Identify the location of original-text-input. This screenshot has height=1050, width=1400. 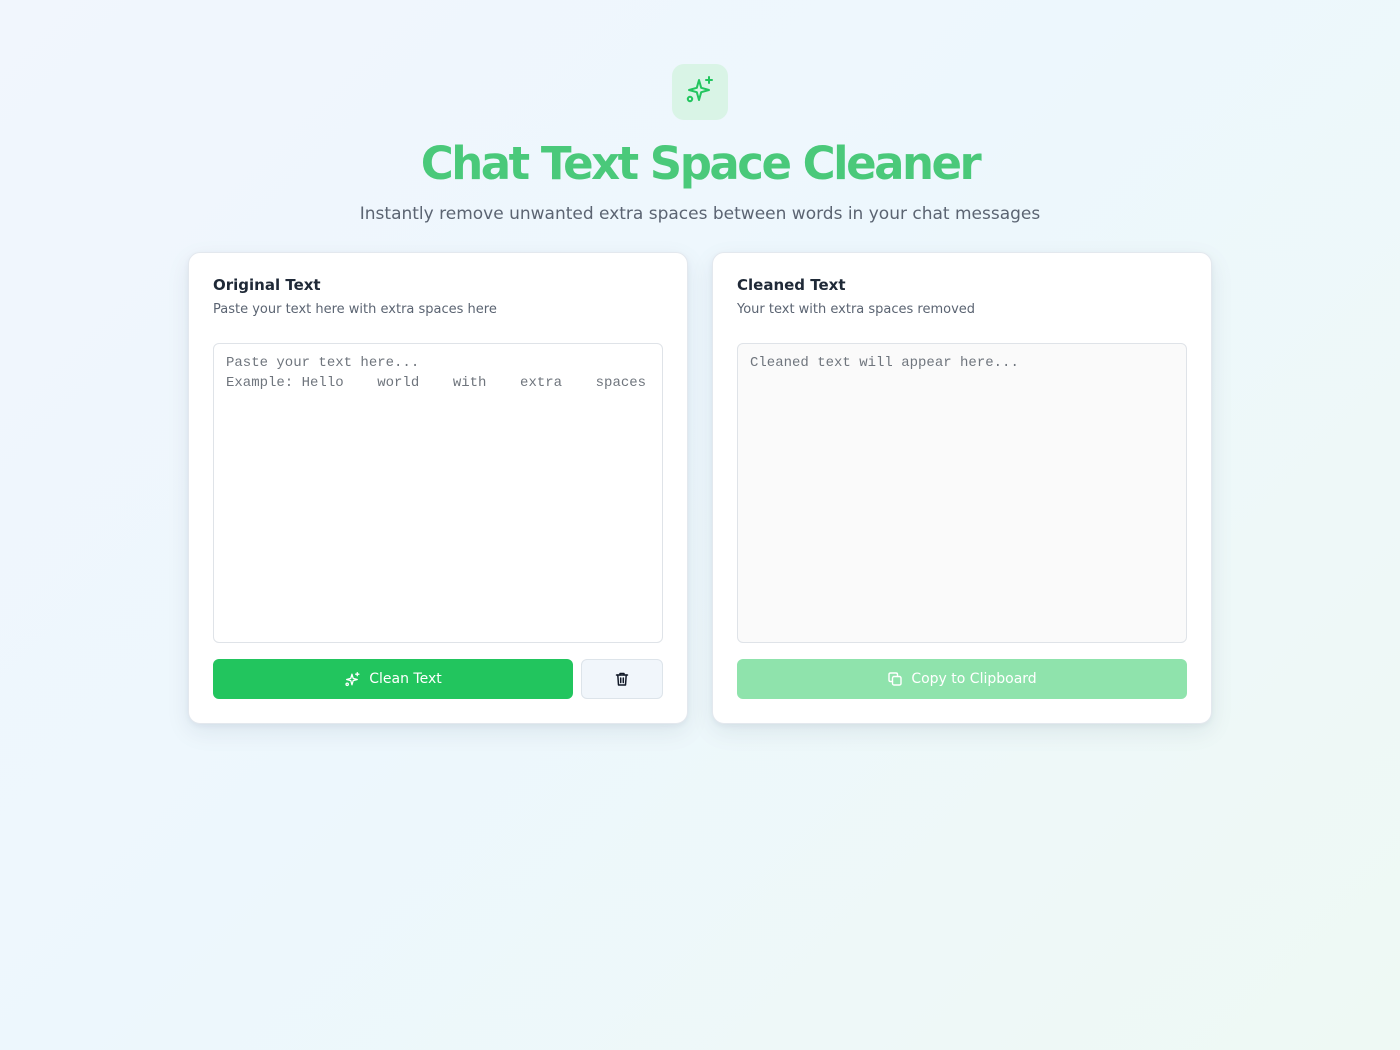
(438, 493).